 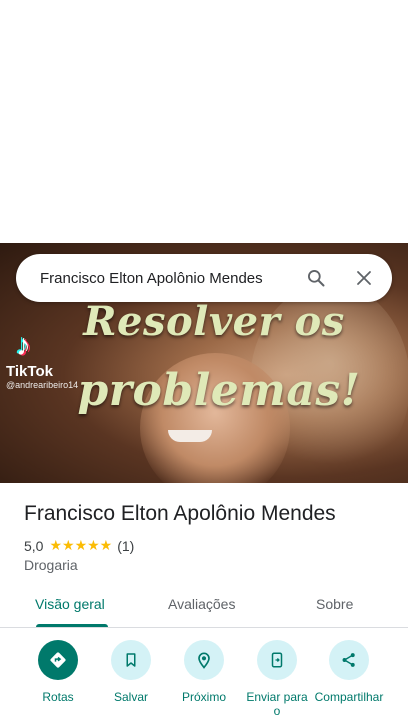 What do you see at coordinates (51, 565) in the screenshot?
I see `place-category: Drogaria` at bounding box center [51, 565].